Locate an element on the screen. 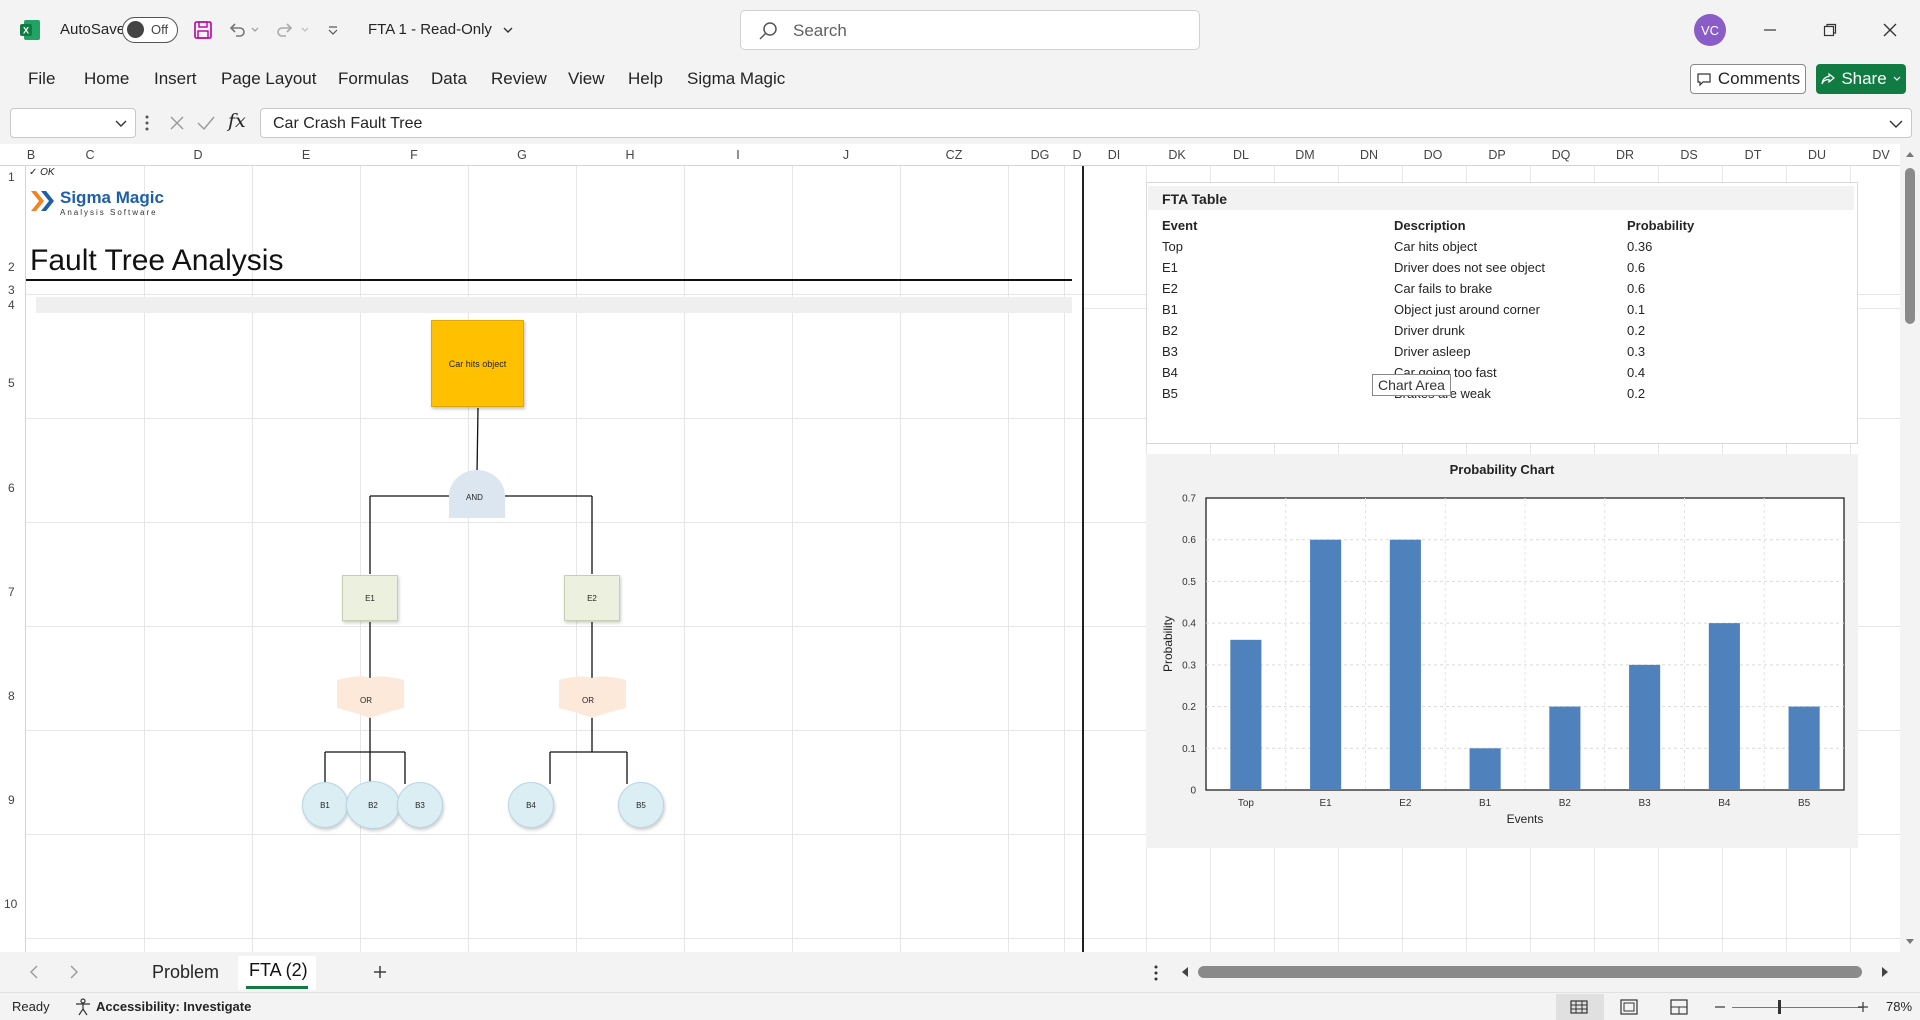 The width and height of the screenshot is (1920, 1020). status-accessibility: Accessibility: Investigate is located at coordinates (173, 1006).